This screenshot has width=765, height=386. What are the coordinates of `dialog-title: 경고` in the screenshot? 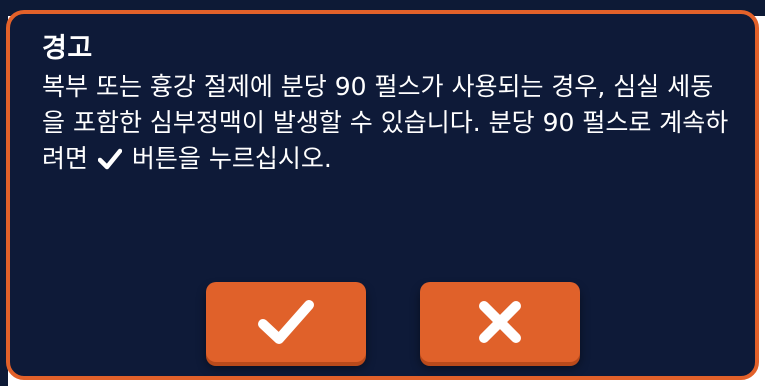 It's located at (67, 48).